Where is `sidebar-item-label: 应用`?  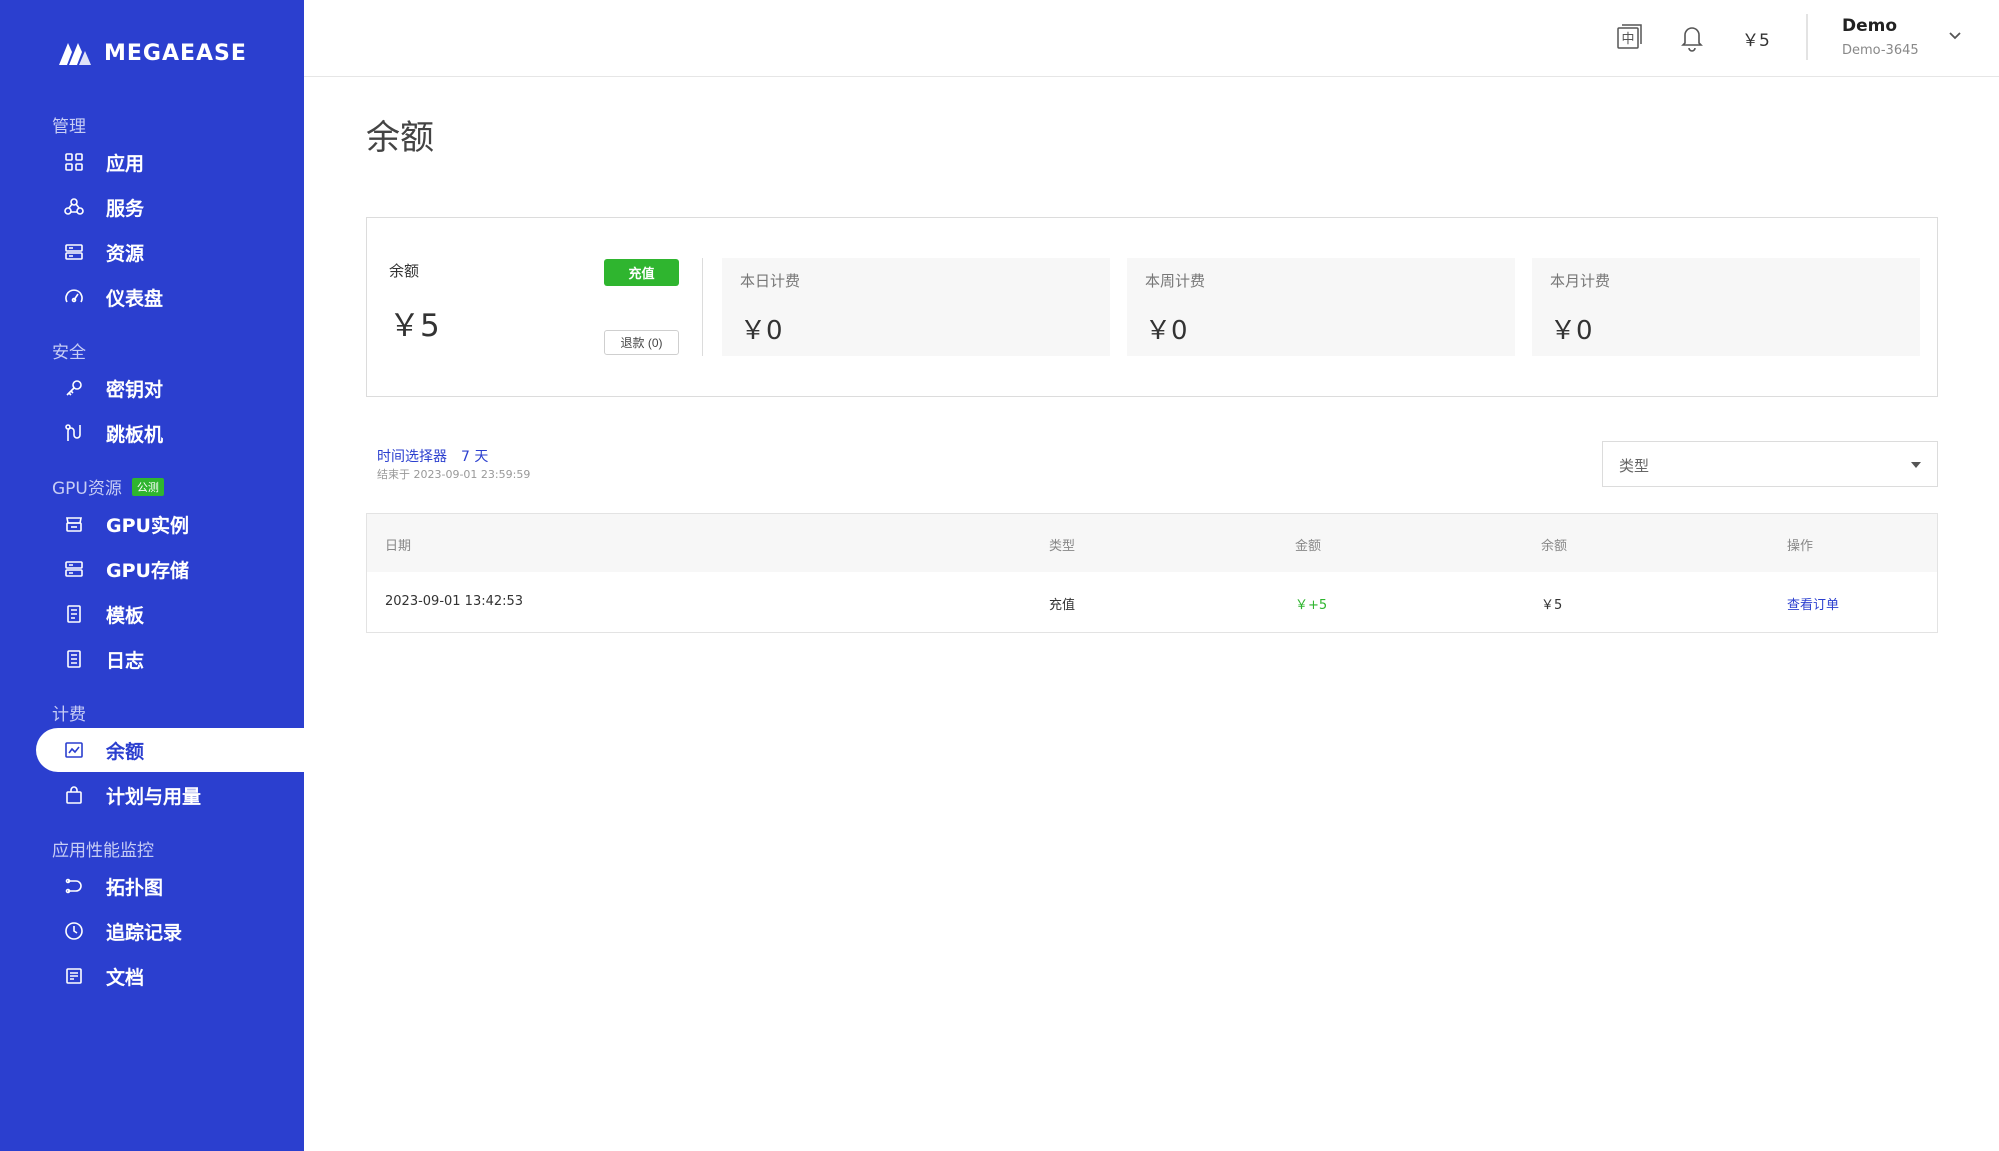 sidebar-item-label: 应用 is located at coordinates (125, 163).